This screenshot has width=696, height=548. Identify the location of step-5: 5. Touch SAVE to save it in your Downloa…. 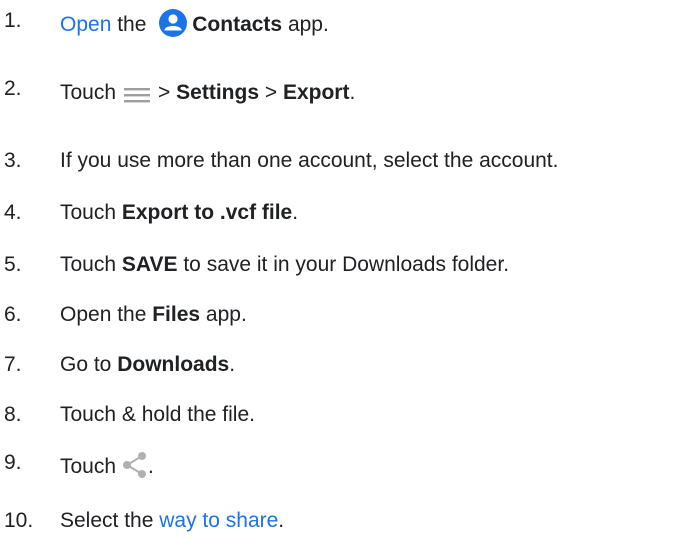
(348, 265).